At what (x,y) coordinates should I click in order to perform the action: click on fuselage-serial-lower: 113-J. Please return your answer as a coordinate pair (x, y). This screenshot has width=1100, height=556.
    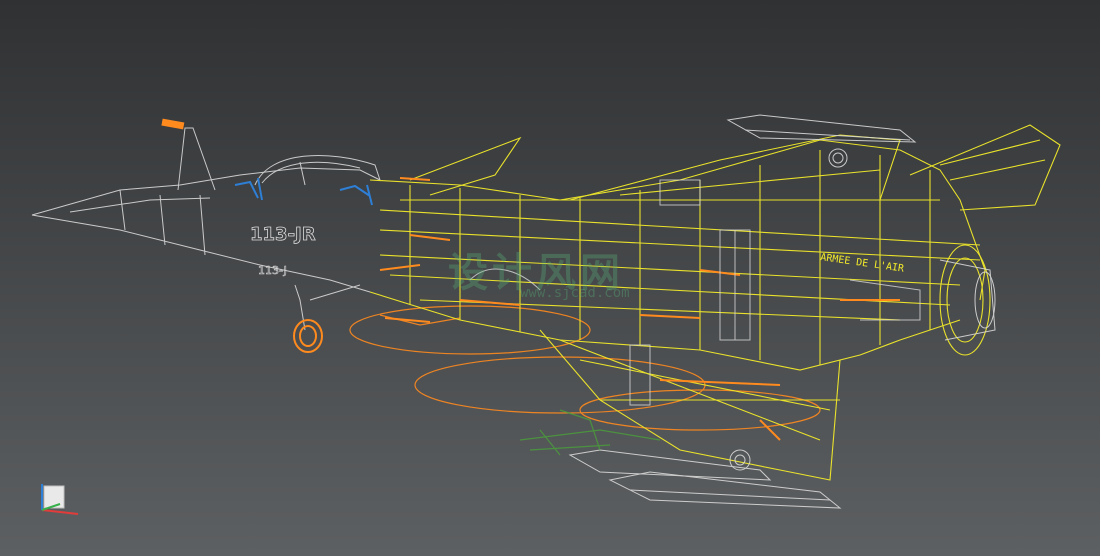
    Looking at the image, I should click on (272, 270).